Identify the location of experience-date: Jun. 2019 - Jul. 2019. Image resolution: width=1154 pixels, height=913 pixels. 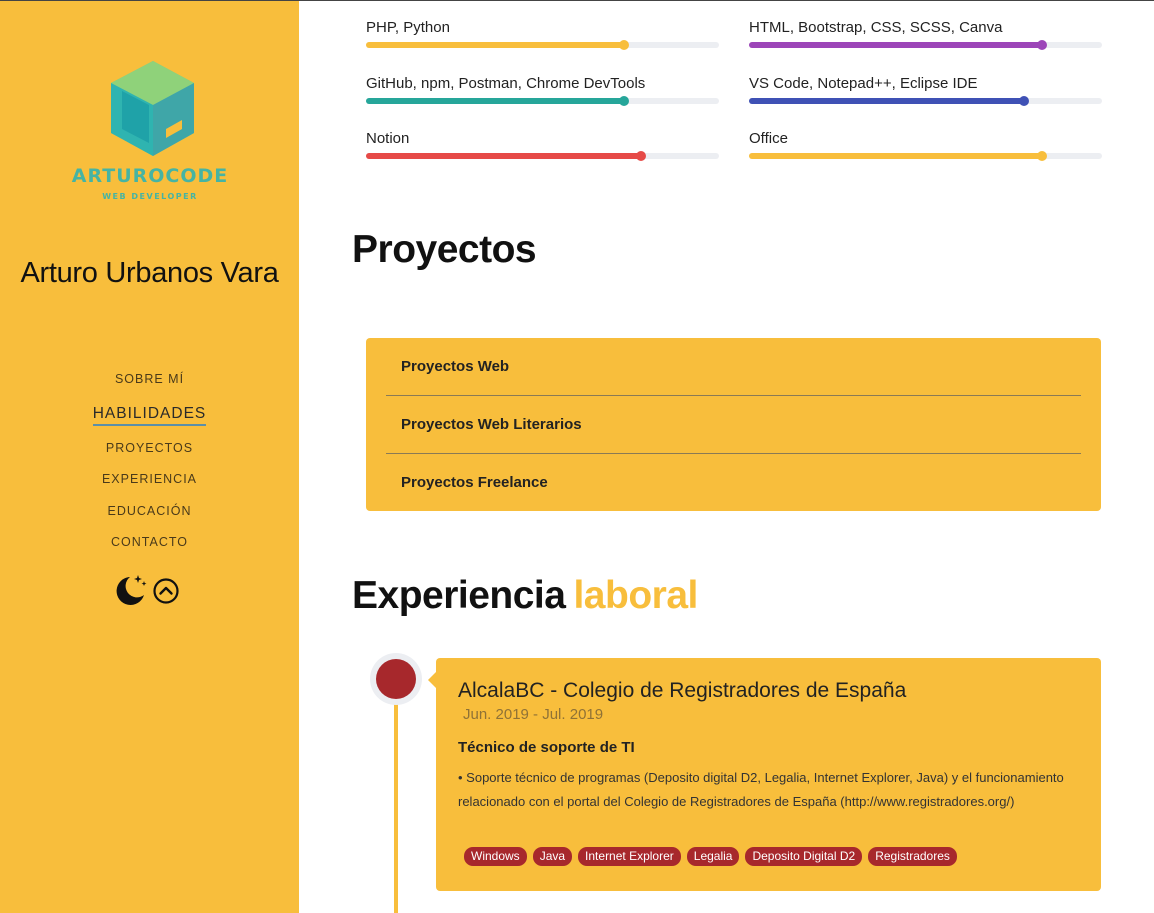
(533, 714).